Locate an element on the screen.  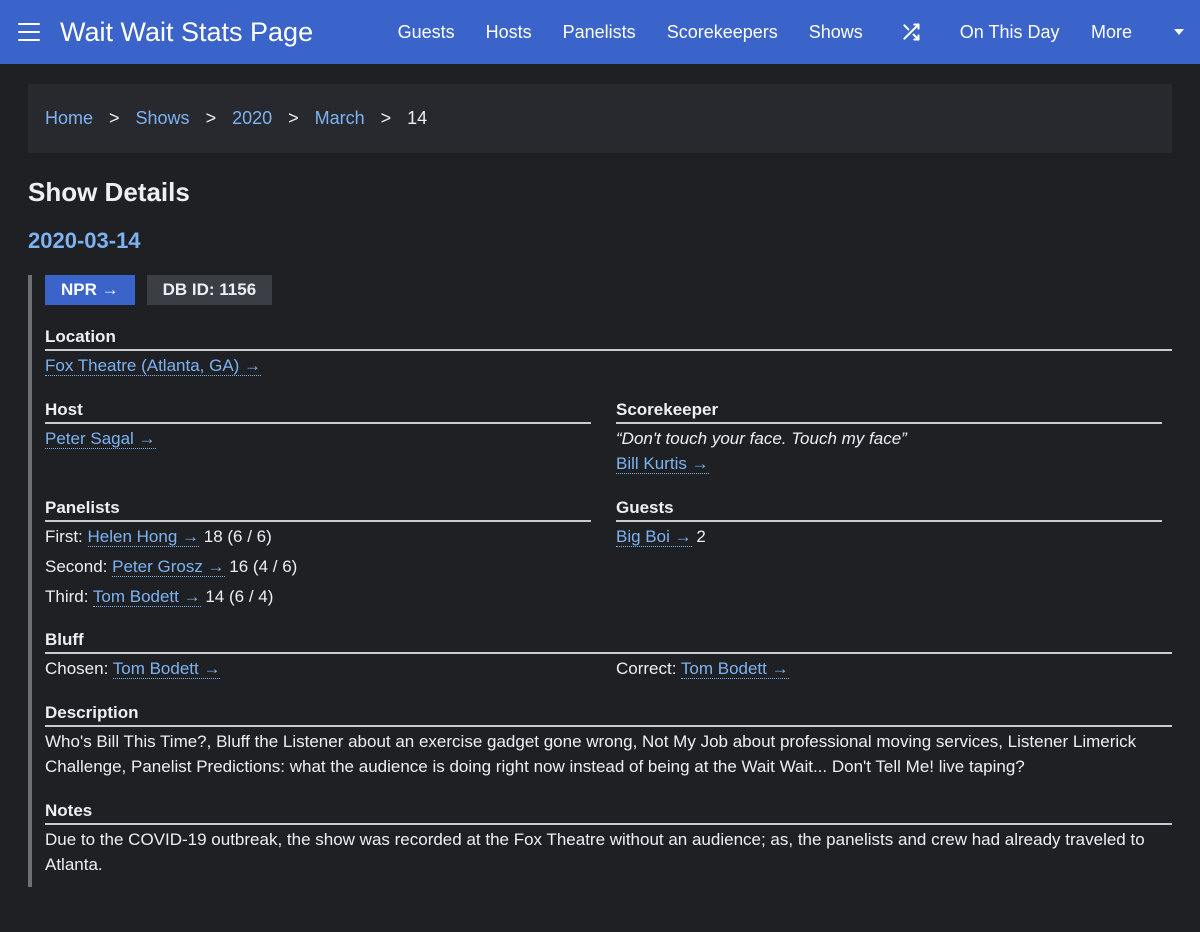
bluff-correct-label: Correct: is located at coordinates (646, 668).